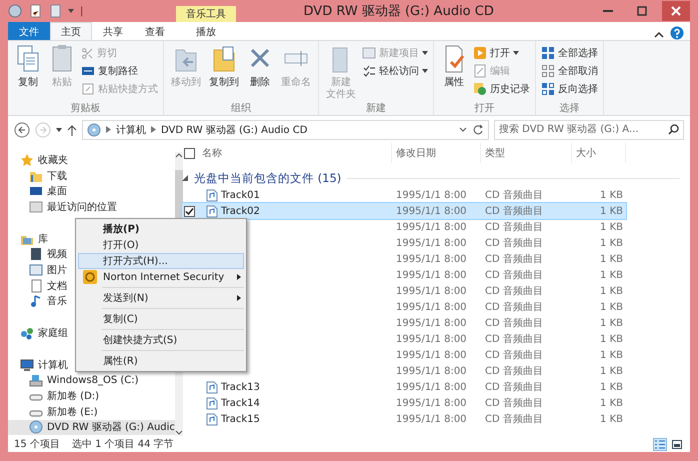 The width and height of the screenshot is (698, 461). I want to click on file-name: Track15, so click(240, 419).